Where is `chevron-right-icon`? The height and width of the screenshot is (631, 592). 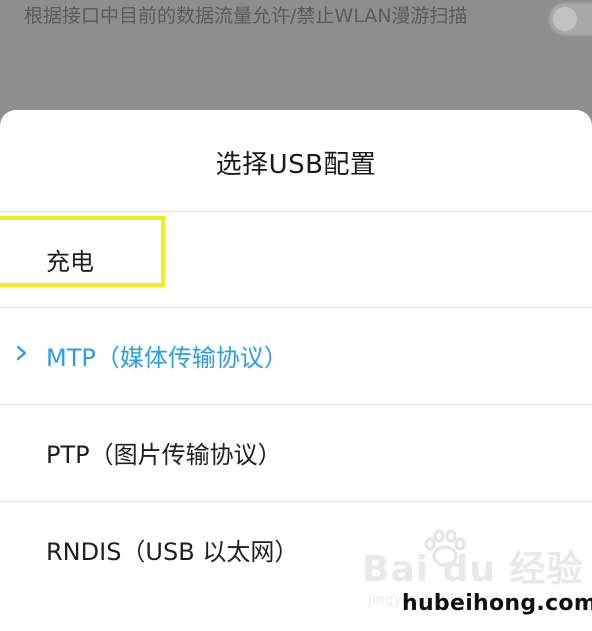 chevron-right-icon is located at coordinates (21, 353).